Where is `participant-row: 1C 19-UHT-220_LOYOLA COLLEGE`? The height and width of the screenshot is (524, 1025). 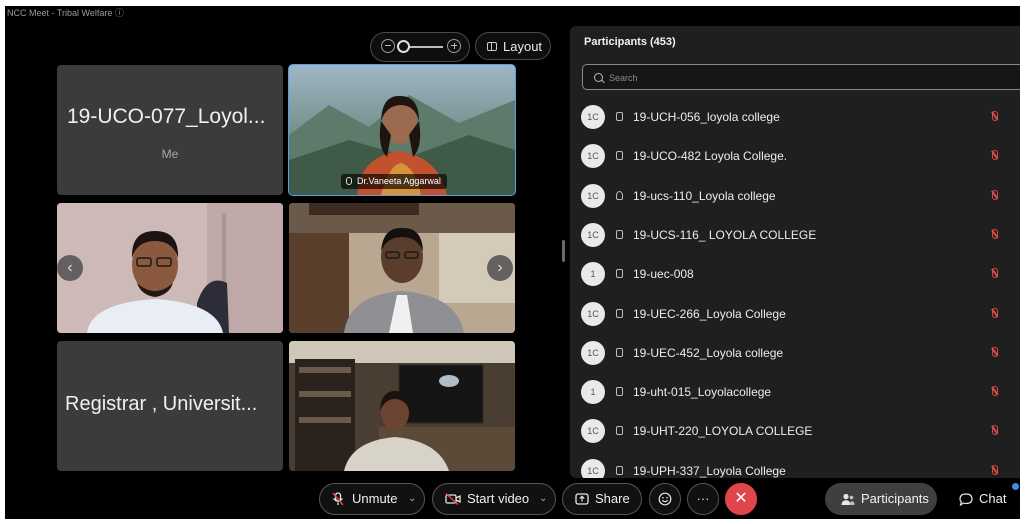
participant-row: 1C 19-UHT-220_LOYOLA COLLEGE is located at coordinates (795, 431).